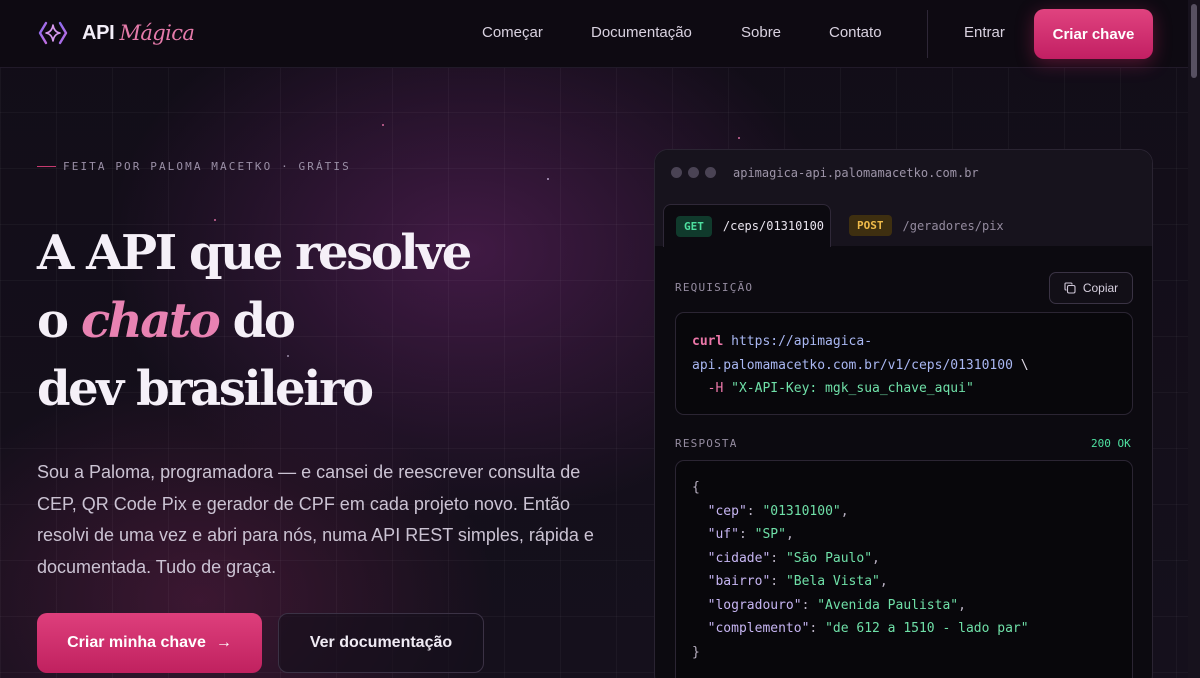  Describe the element at coordinates (801, 511) in the screenshot. I see `json-value: "01310100"` at that location.